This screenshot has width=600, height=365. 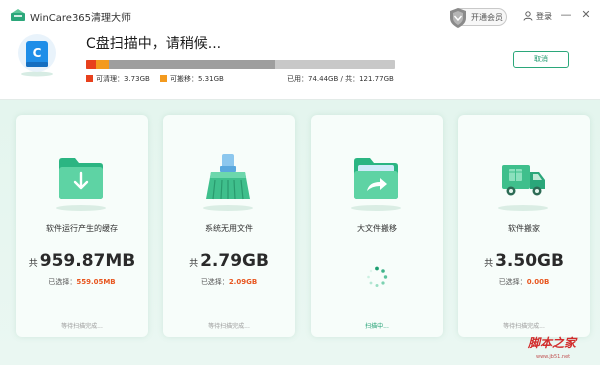 I want to click on card-title: 系统无用文件, so click(x=229, y=228).